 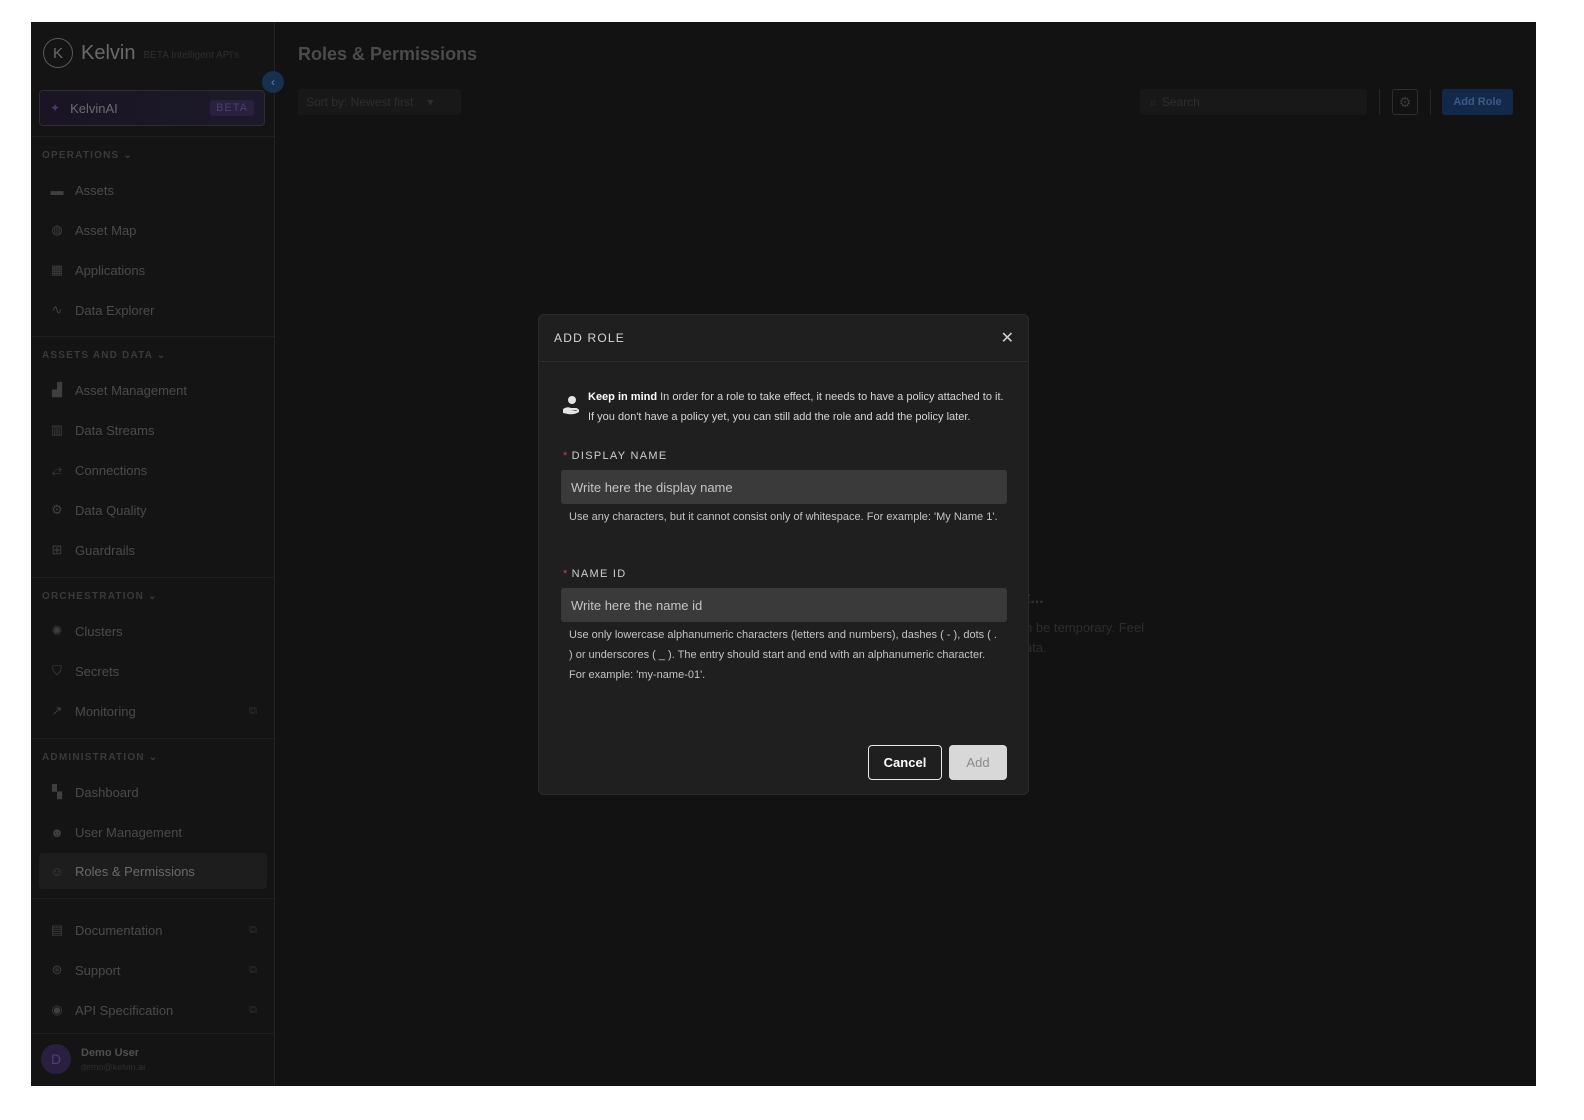 What do you see at coordinates (153, 970) in the screenshot?
I see `sidebar-item-support: ⊛ Support ⧉` at bounding box center [153, 970].